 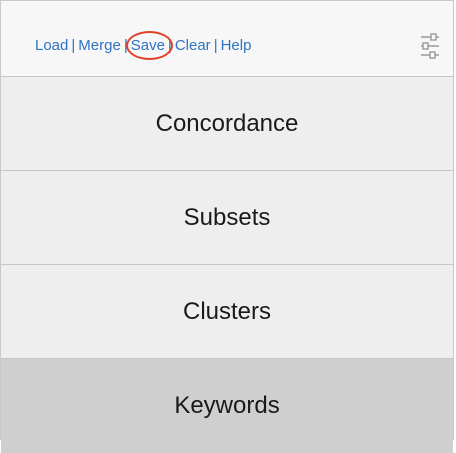 I want to click on merge-link: Merge, so click(x=99, y=45).